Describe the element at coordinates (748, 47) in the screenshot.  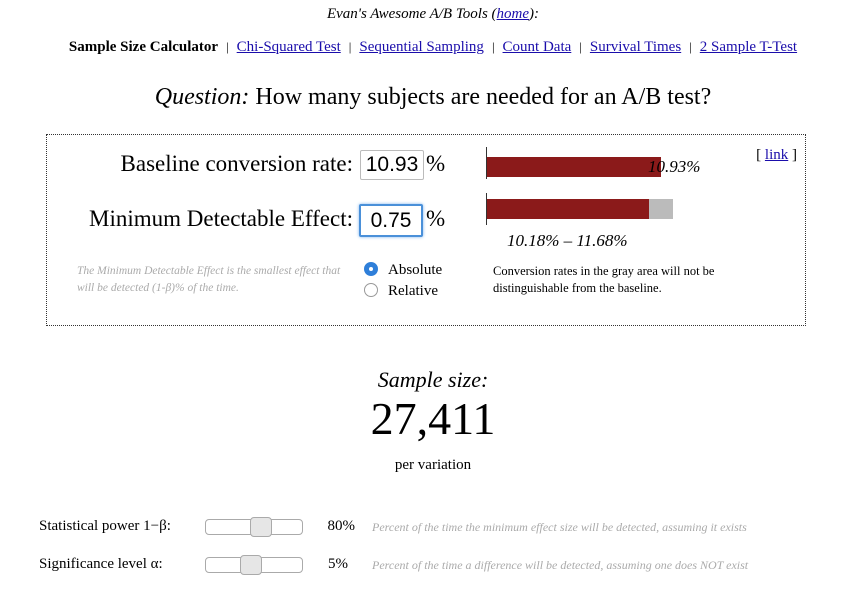
I see `nav-link-2-sample-t-test: 2 Sample T-Test` at that location.